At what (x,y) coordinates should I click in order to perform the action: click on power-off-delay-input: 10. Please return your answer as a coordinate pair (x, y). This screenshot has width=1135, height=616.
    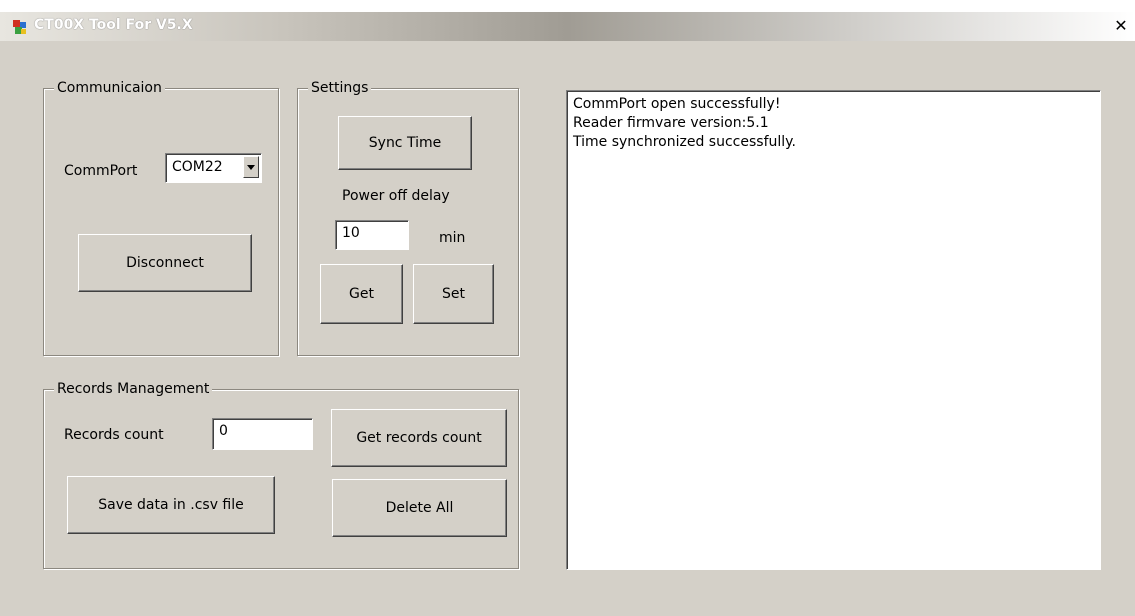
    Looking at the image, I should click on (372, 235).